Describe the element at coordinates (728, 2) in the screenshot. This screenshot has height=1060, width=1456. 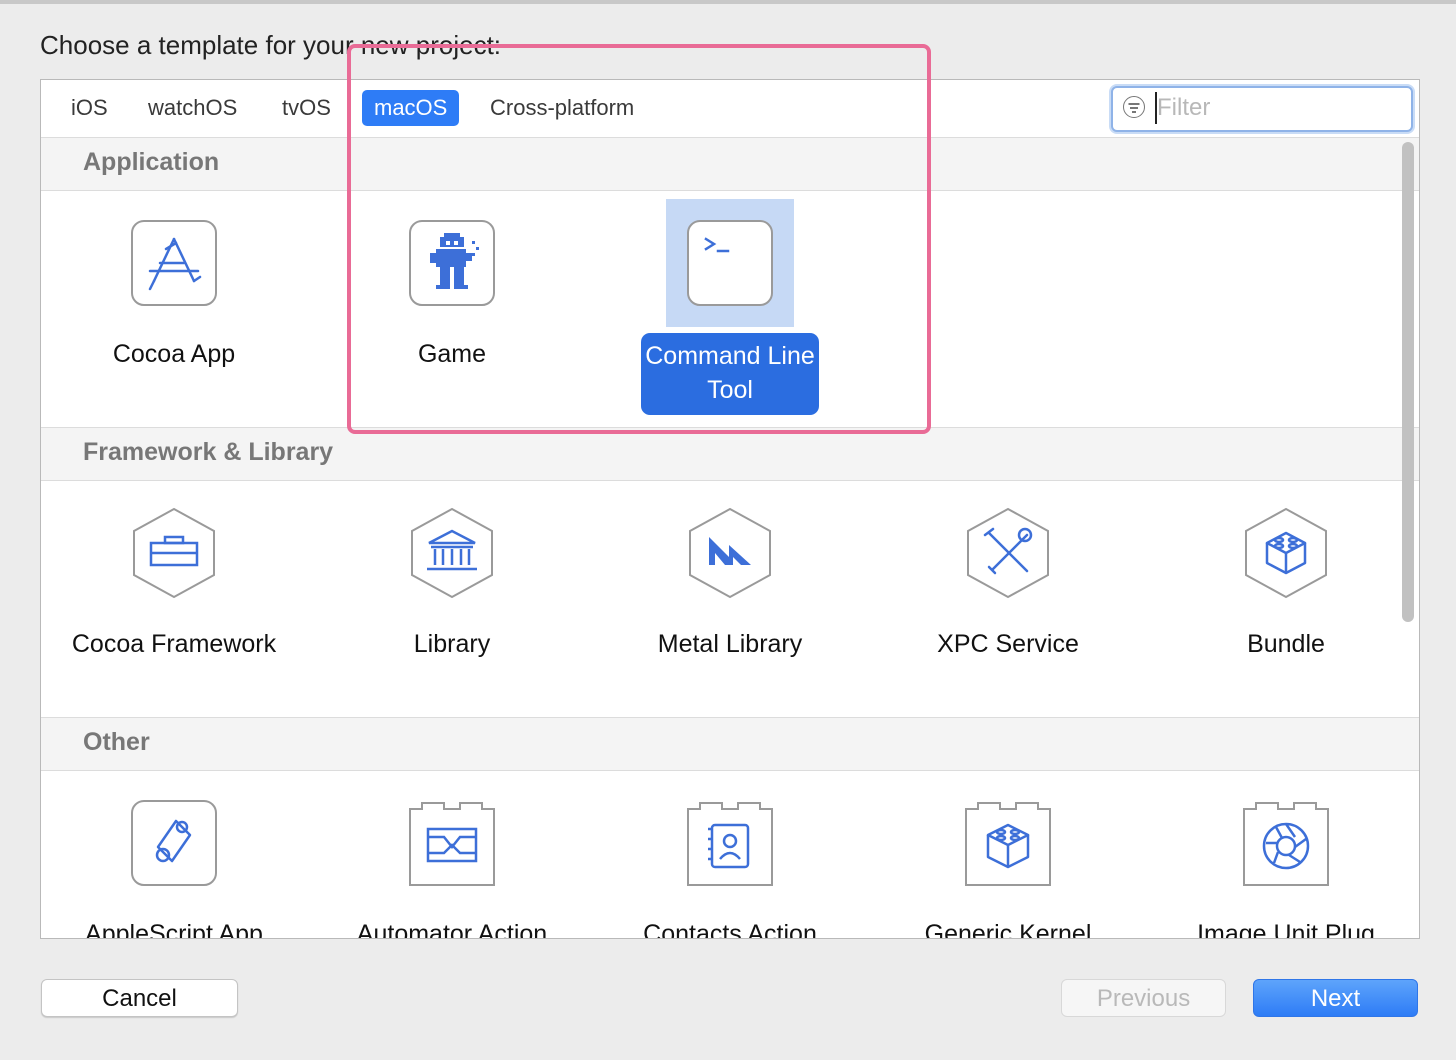
I see `window-top-edge` at that location.